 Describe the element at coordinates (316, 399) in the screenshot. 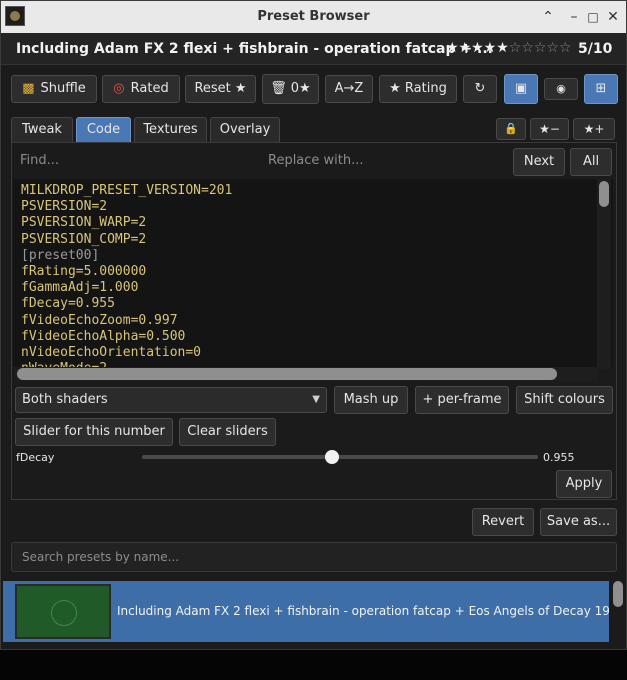

I see `chevron-down-icon: ▼` at that location.